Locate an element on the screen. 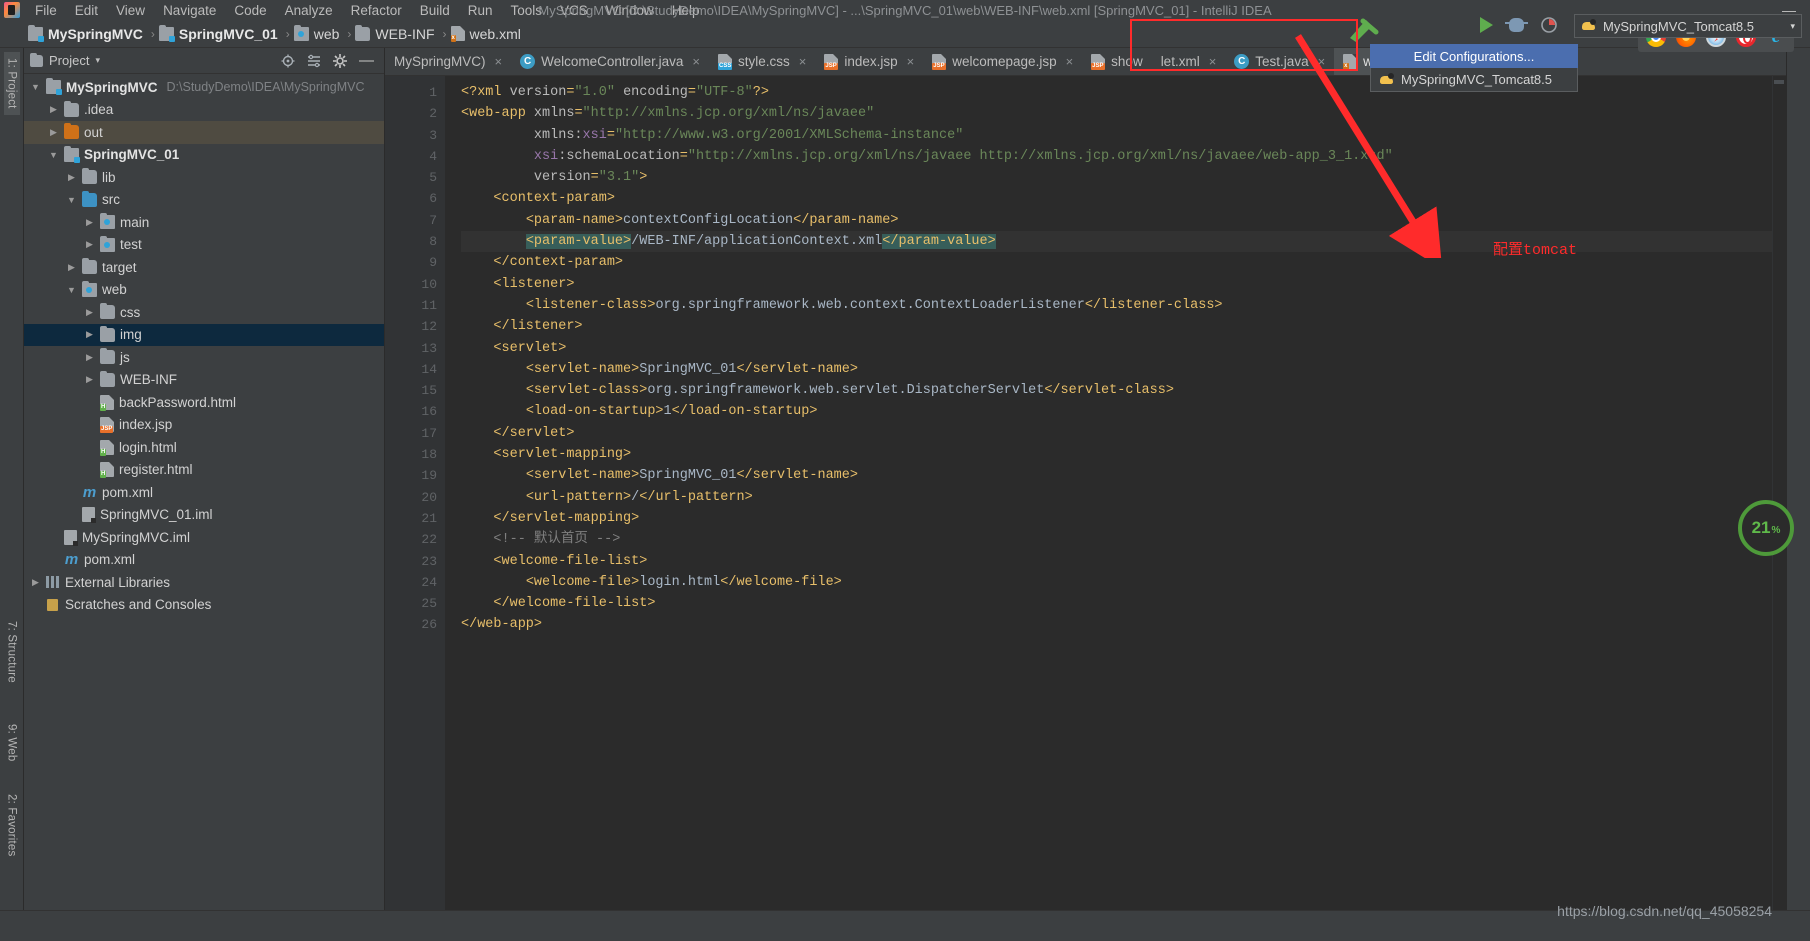 The height and width of the screenshot is (941, 1810). hide-panel-icon: — is located at coordinates (366, 60).